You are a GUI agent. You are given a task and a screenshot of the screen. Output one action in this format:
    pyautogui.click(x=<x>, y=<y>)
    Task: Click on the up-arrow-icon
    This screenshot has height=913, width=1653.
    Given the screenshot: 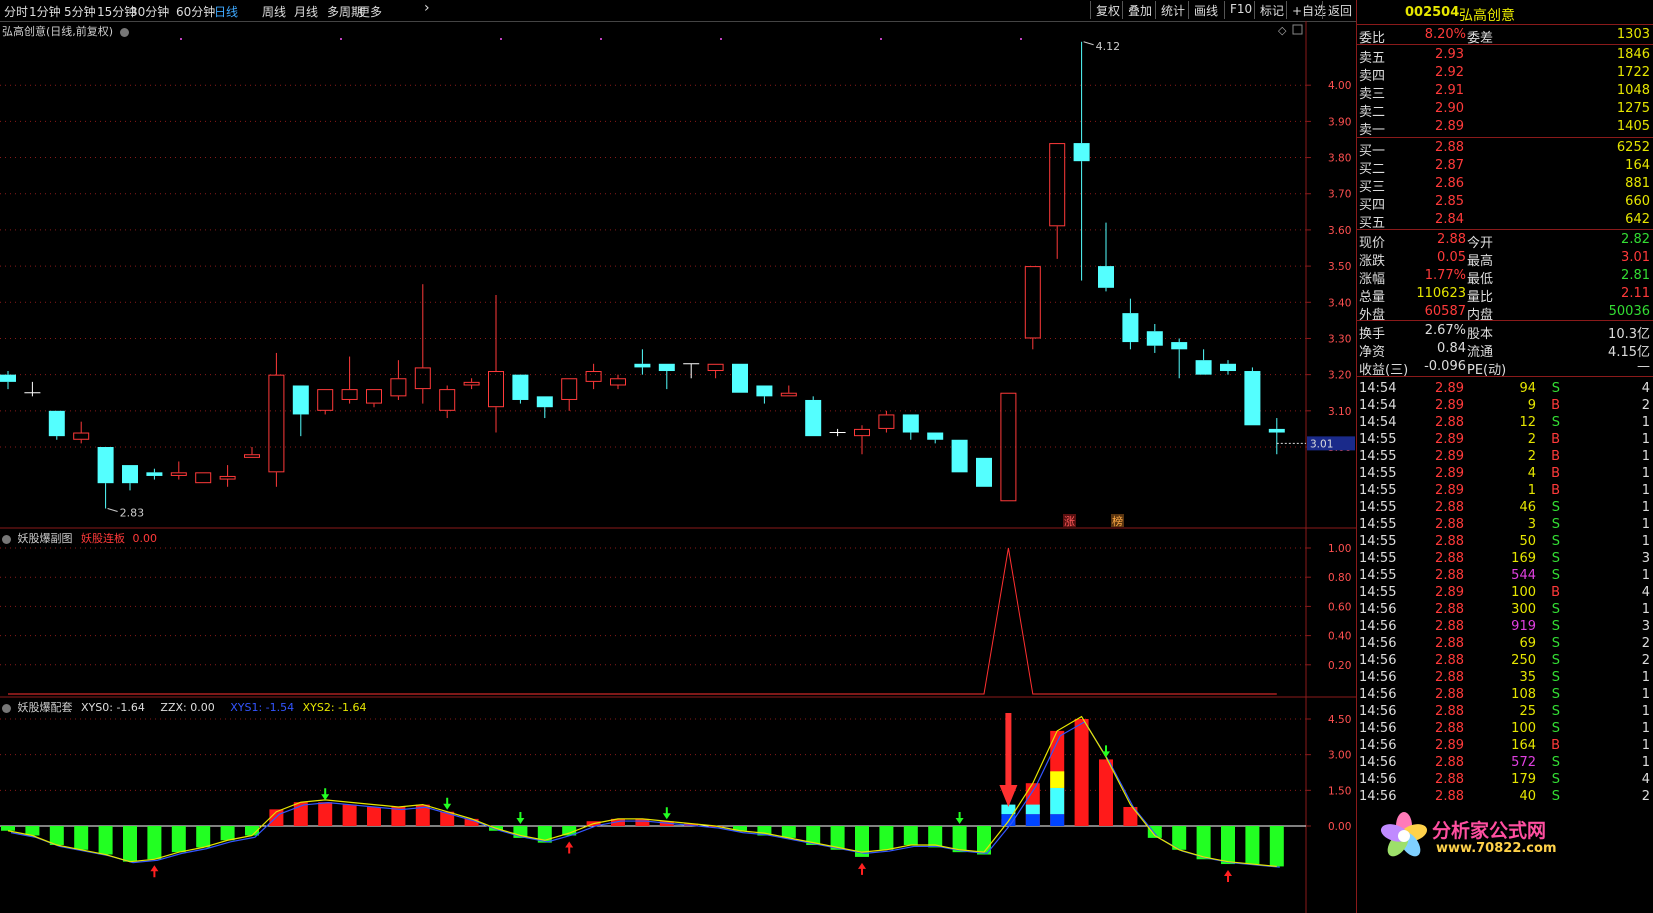 What is the action you would take?
    pyautogui.click(x=154, y=871)
    